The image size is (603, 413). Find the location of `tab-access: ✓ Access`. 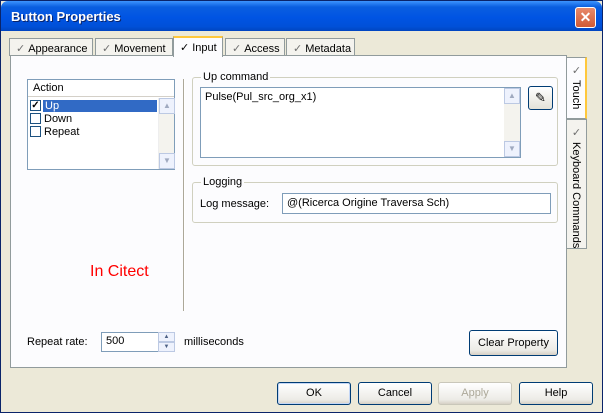

tab-access: ✓ Access is located at coordinates (255, 47).